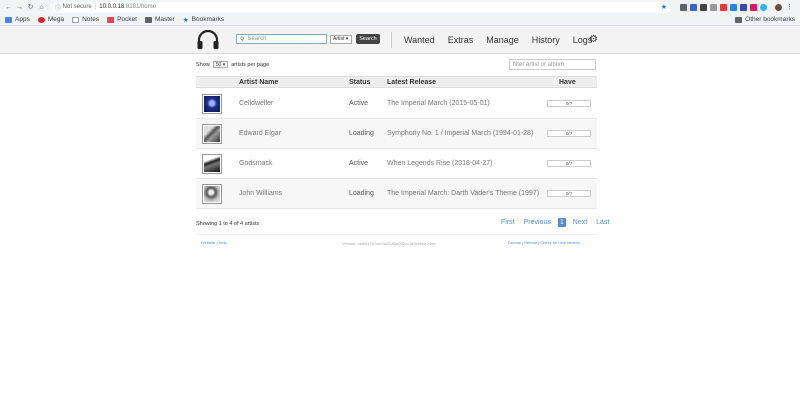 The image size is (800, 420). What do you see at coordinates (30, 7) in the screenshot?
I see `reload-icon: ↻` at bounding box center [30, 7].